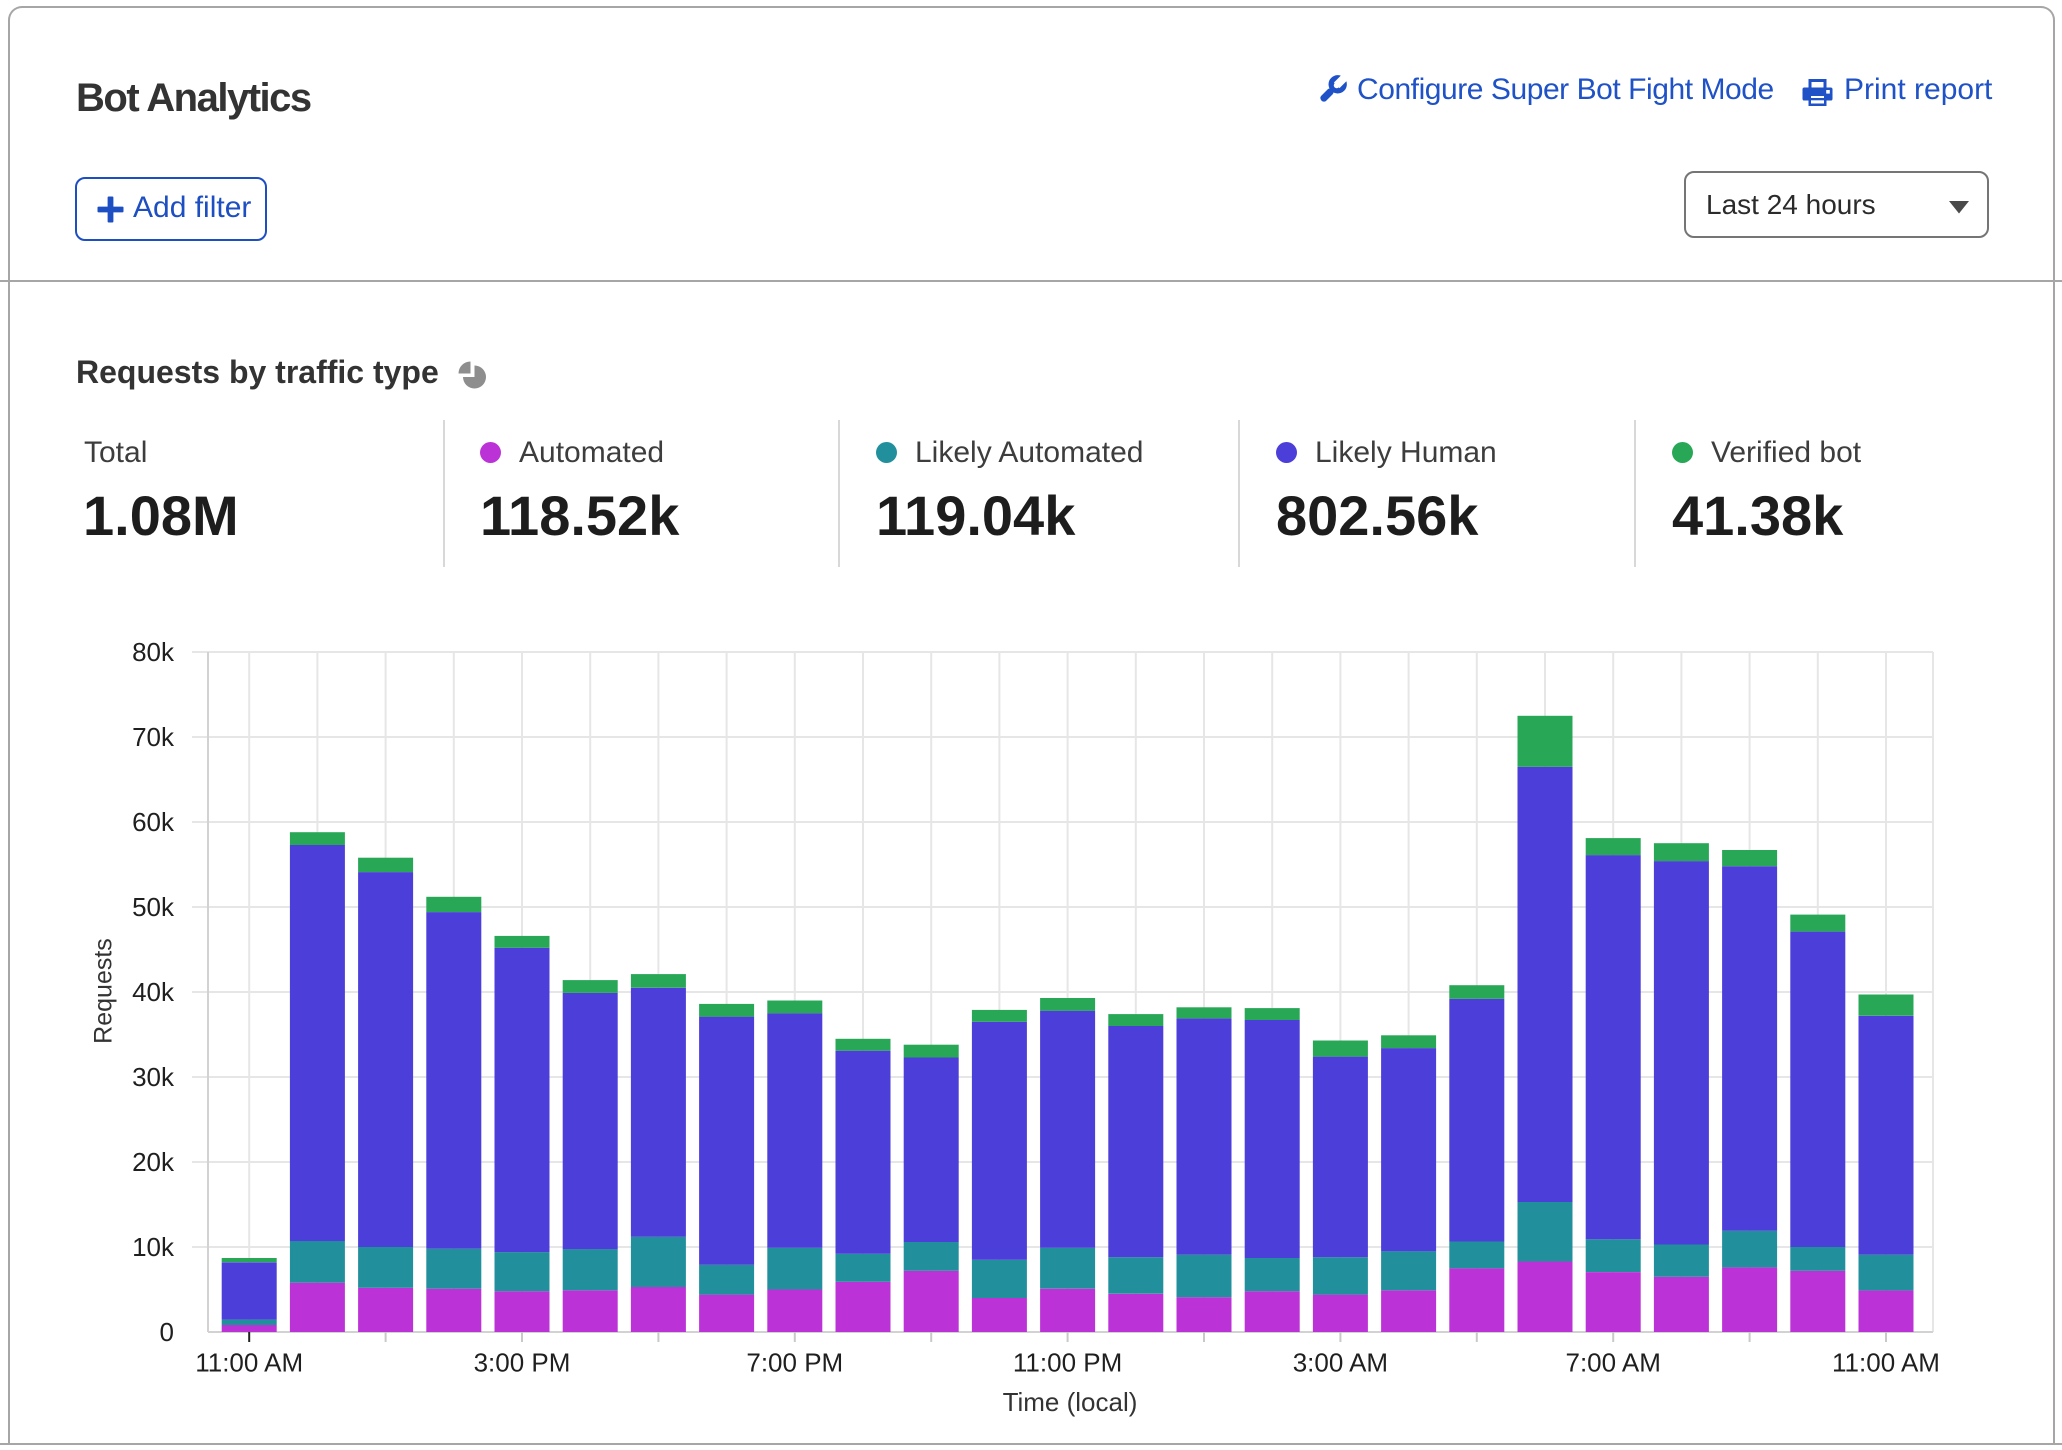 The height and width of the screenshot is (1450, 2062). I want to click on svg-text: 50k, so click(153, 907).